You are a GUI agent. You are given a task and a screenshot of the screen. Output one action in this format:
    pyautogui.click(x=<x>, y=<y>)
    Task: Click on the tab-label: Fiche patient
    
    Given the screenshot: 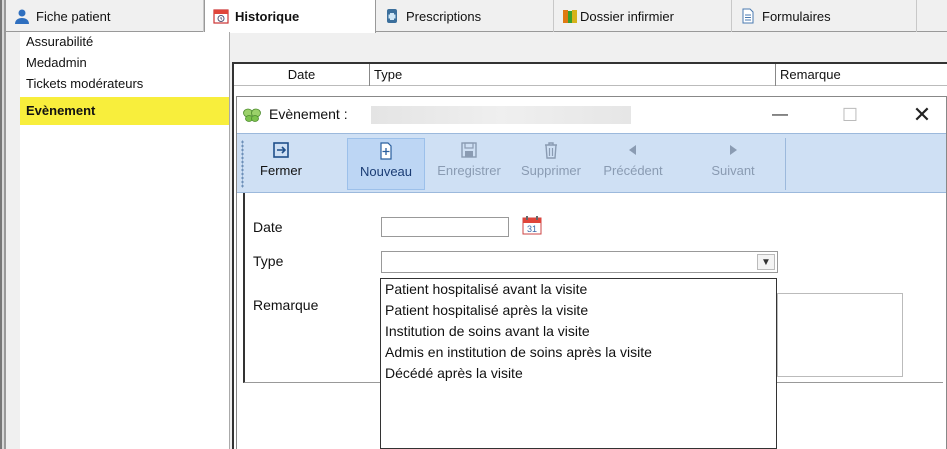 What is the action you would take?
    pyautogui.click(x=73, y=16)
    